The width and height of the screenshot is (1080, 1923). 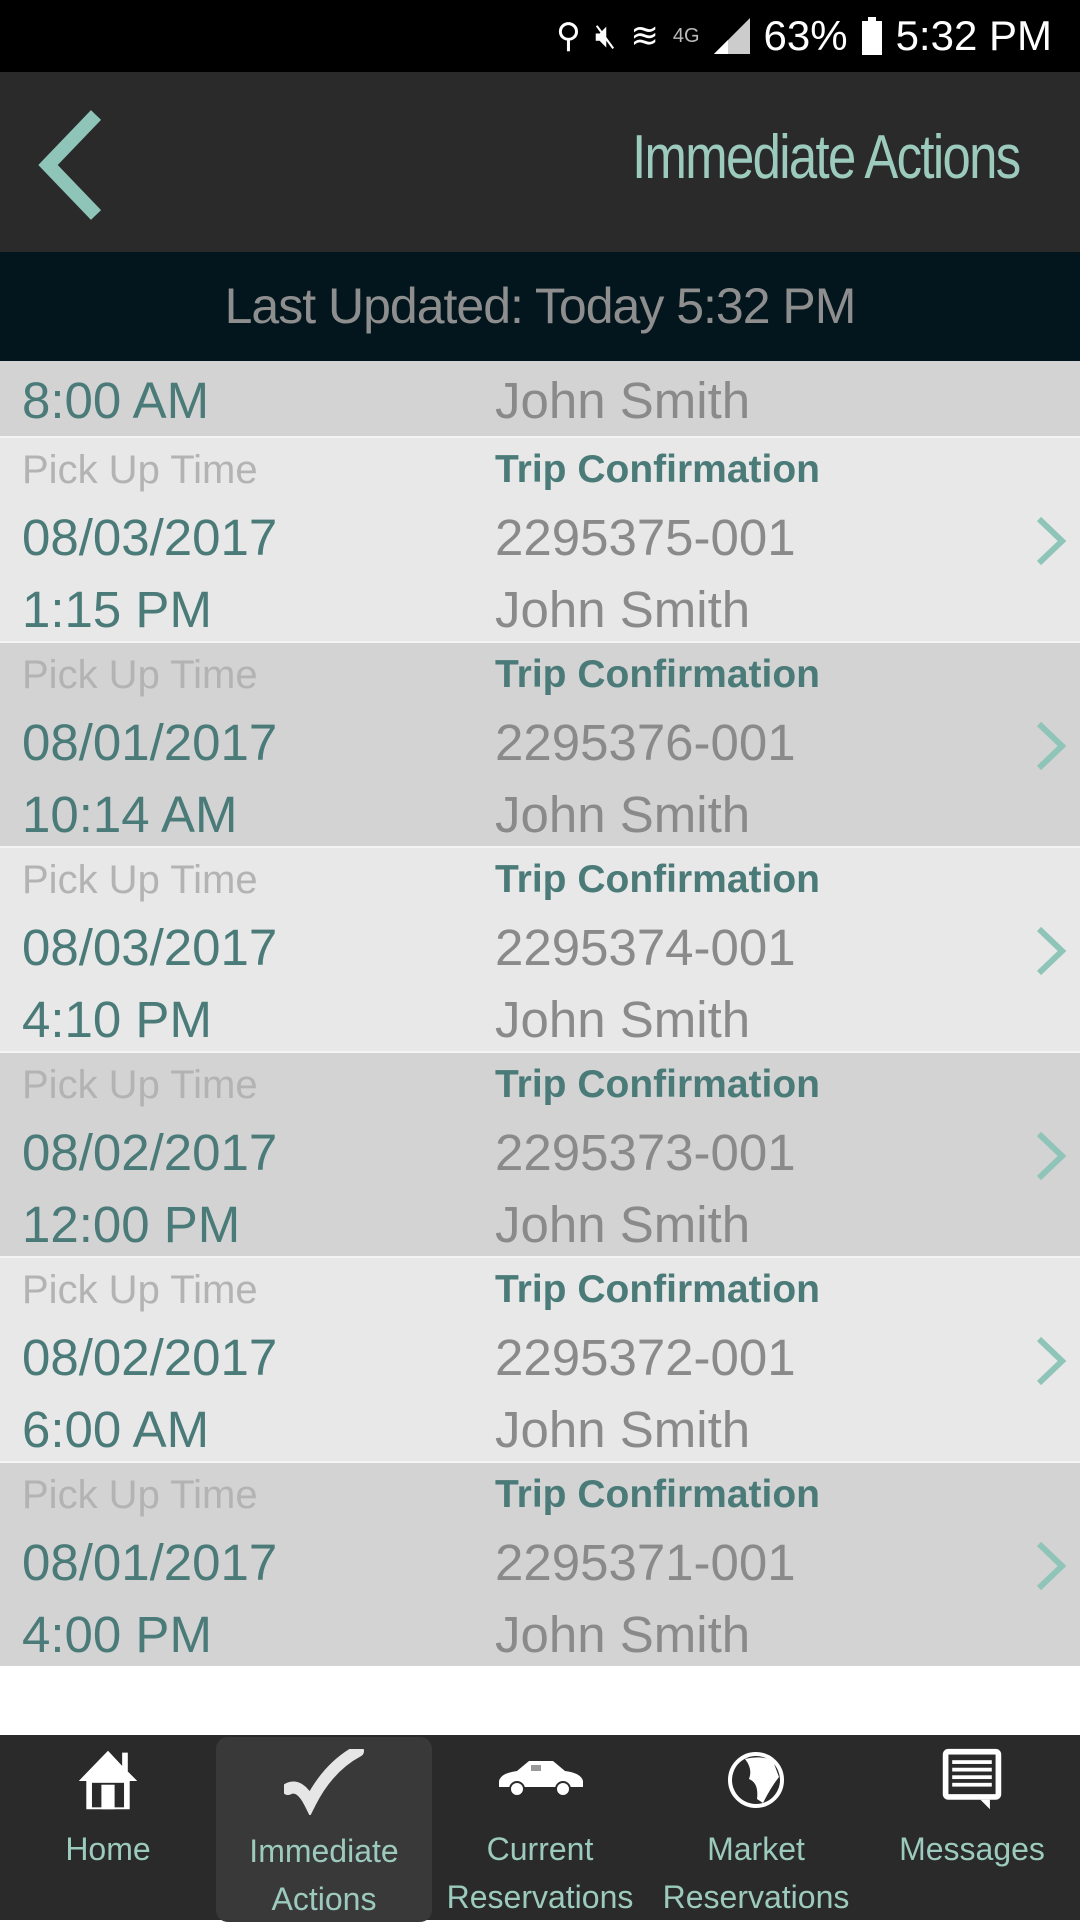 What do you see at coordinates (972, 1849) in the screenshot?
I see `nav-label: Messages` at bounding box center [972, 1849].